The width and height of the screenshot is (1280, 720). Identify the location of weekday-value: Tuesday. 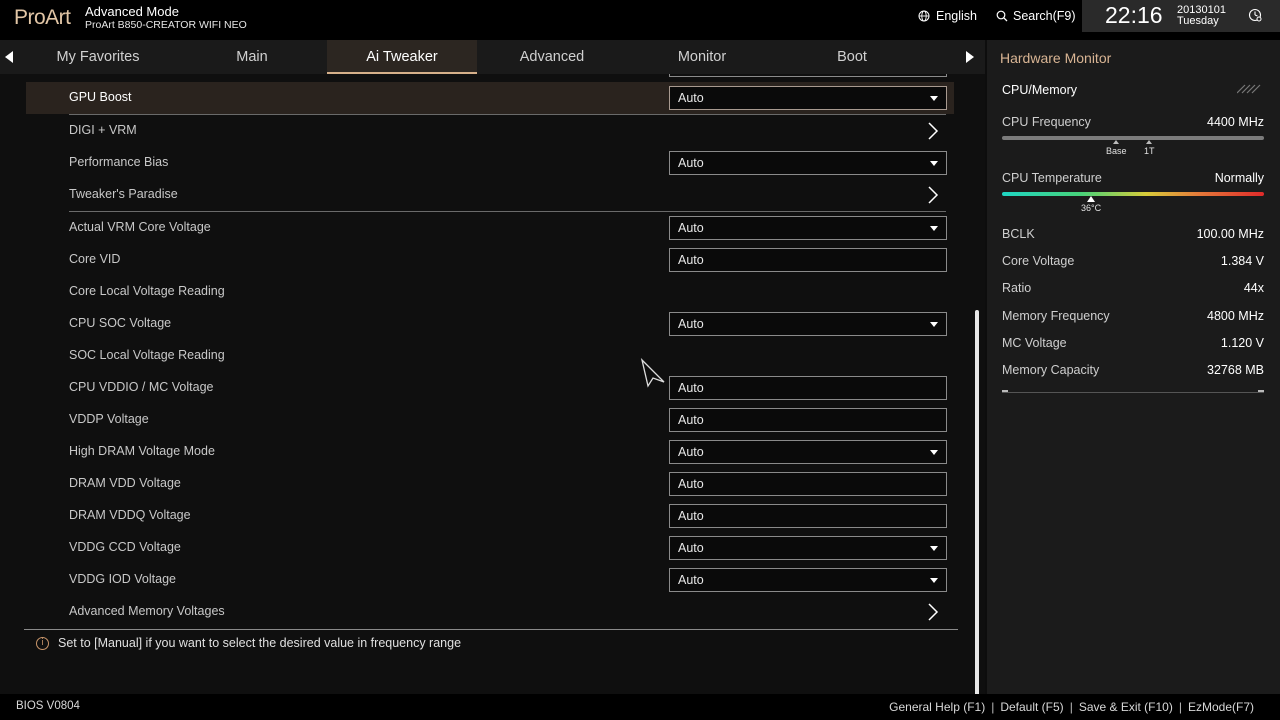
(1198, 21).